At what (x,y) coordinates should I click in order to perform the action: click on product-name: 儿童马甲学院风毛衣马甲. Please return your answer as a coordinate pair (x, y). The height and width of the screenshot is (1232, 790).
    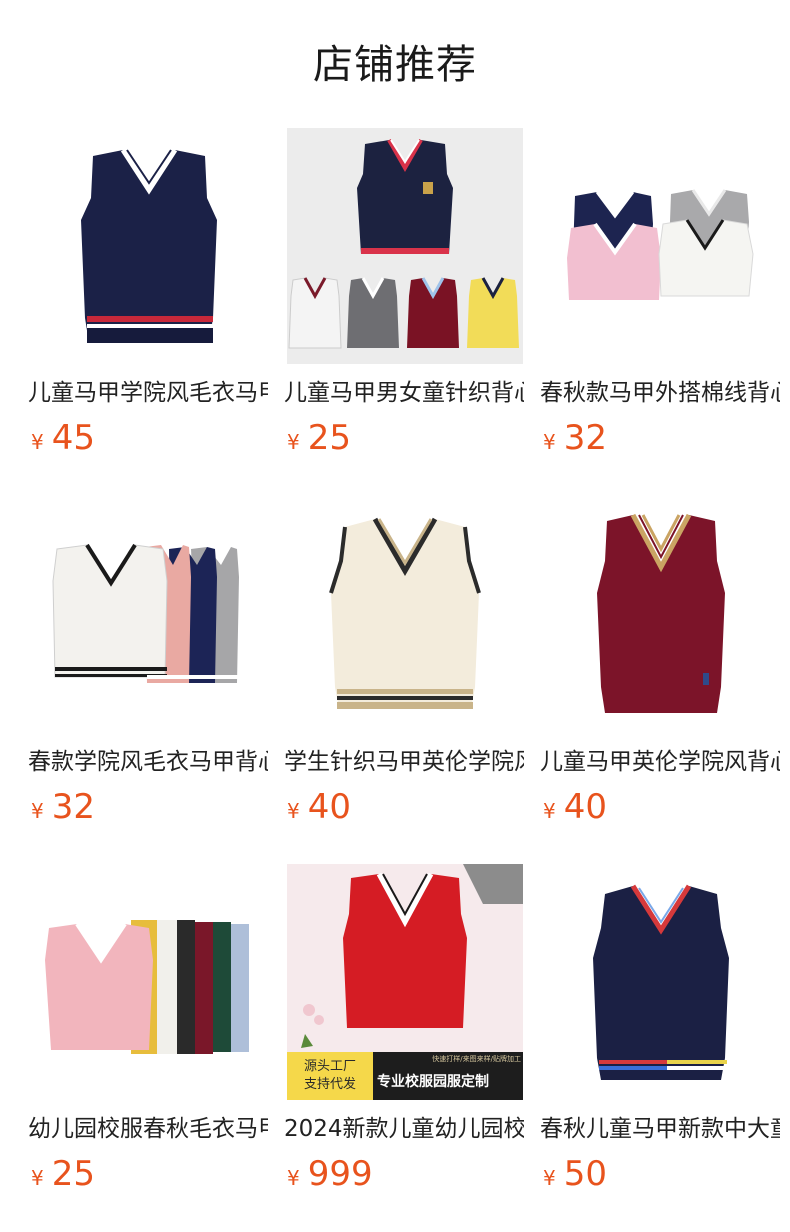
    Looking at the image, I should click on (148, 393).